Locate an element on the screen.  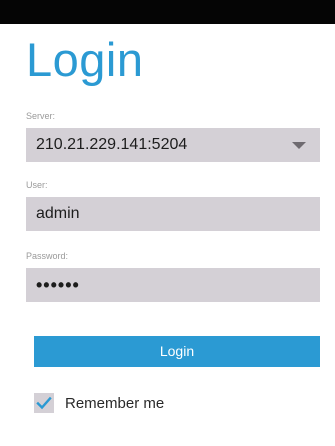
user-input: admin is located at coordinates (173, 214).